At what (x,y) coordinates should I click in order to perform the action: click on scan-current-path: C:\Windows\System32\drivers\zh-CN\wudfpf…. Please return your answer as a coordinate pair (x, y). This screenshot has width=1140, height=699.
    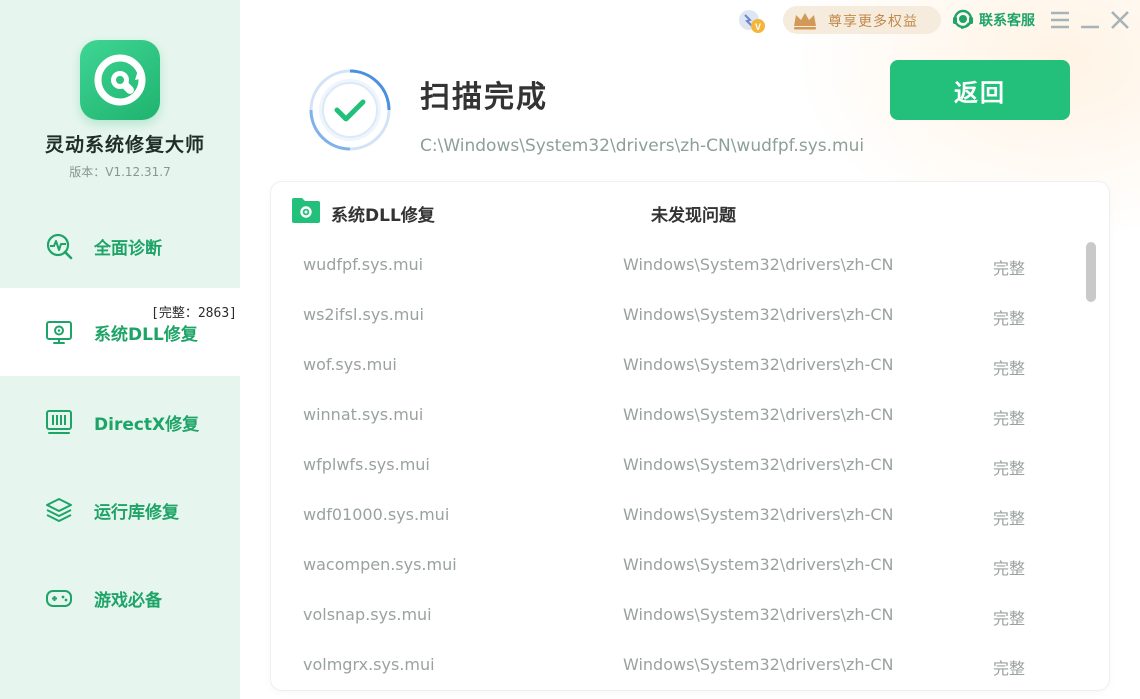
    Looking at the image, I should click on (642, 146).